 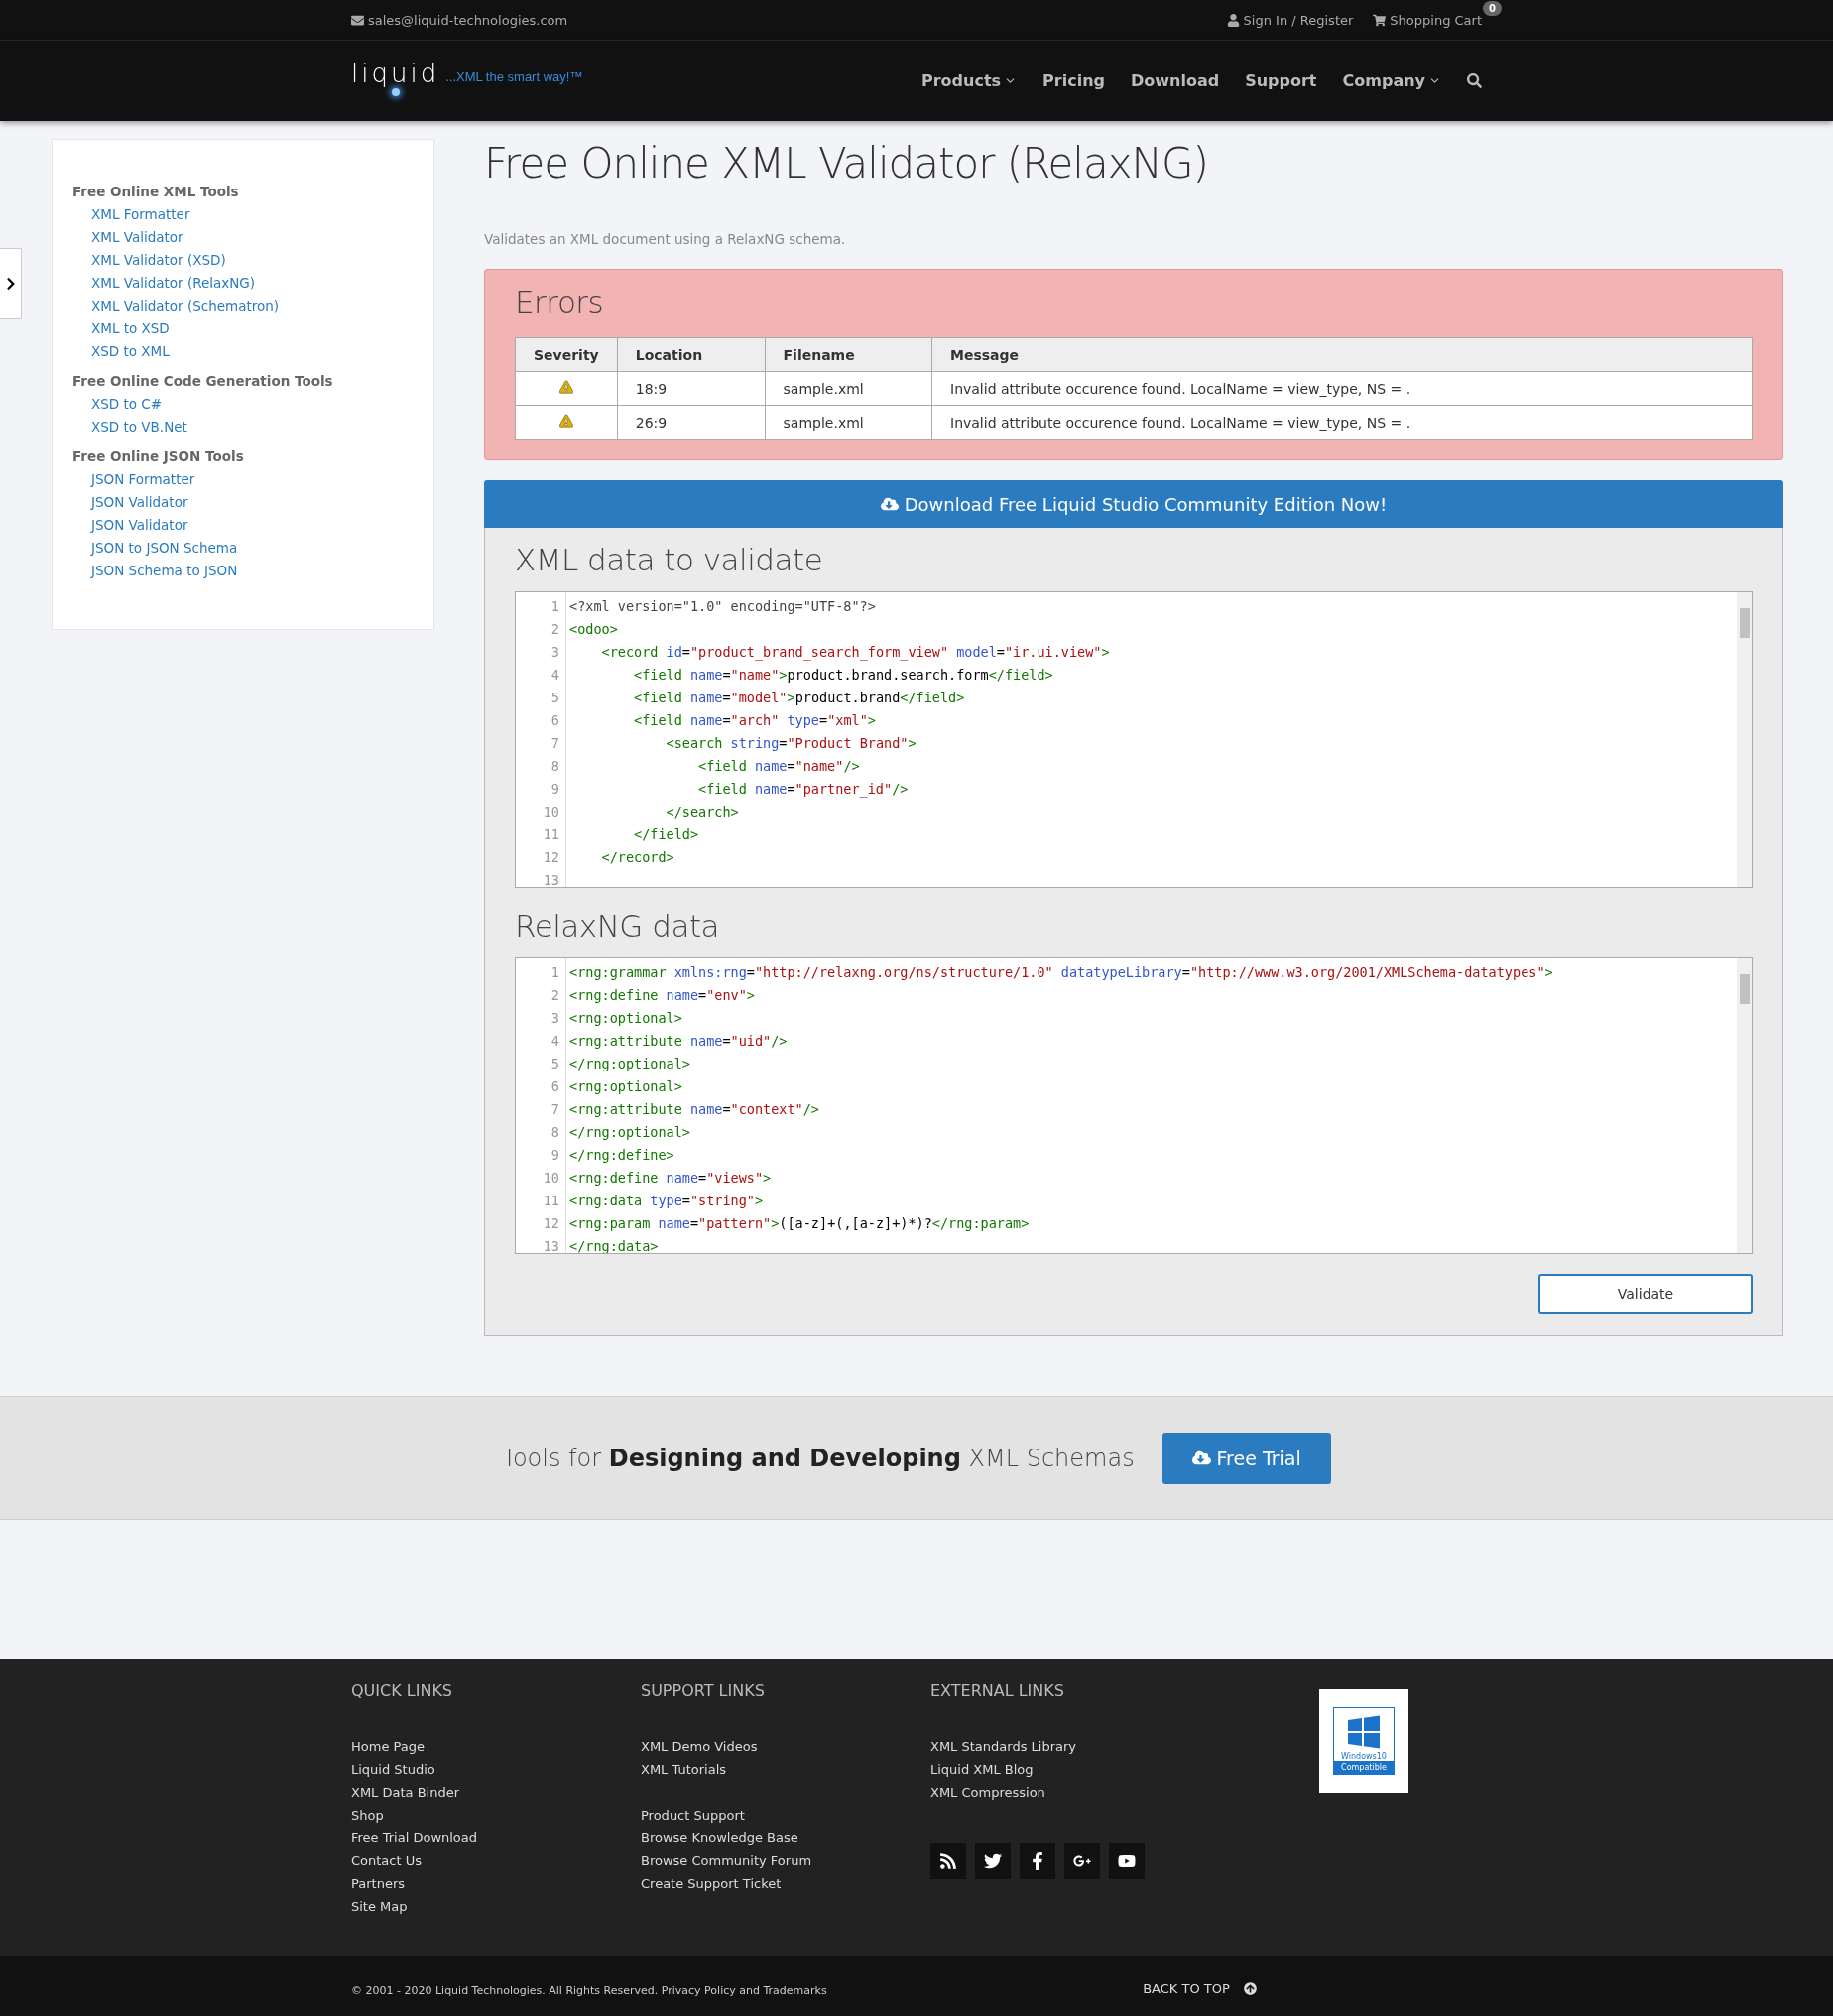 I want to click on cart-icon, so click(x=1380, y=20).